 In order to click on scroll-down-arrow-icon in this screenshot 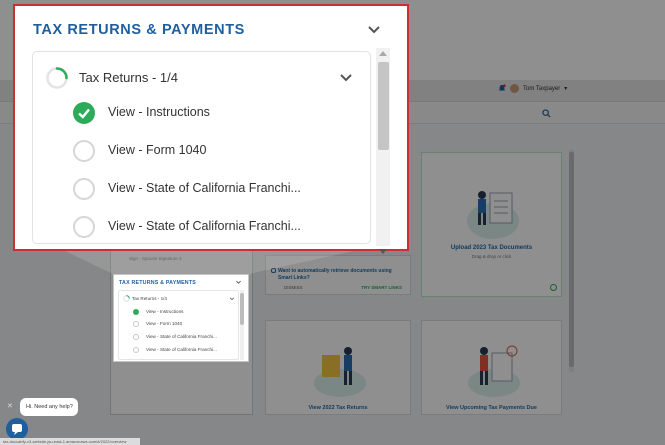, I will do `click(383, 251)`.